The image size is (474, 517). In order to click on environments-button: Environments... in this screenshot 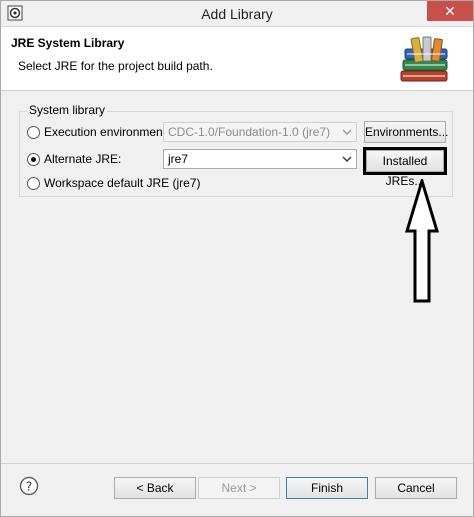, I will do `click(406, 132)`.